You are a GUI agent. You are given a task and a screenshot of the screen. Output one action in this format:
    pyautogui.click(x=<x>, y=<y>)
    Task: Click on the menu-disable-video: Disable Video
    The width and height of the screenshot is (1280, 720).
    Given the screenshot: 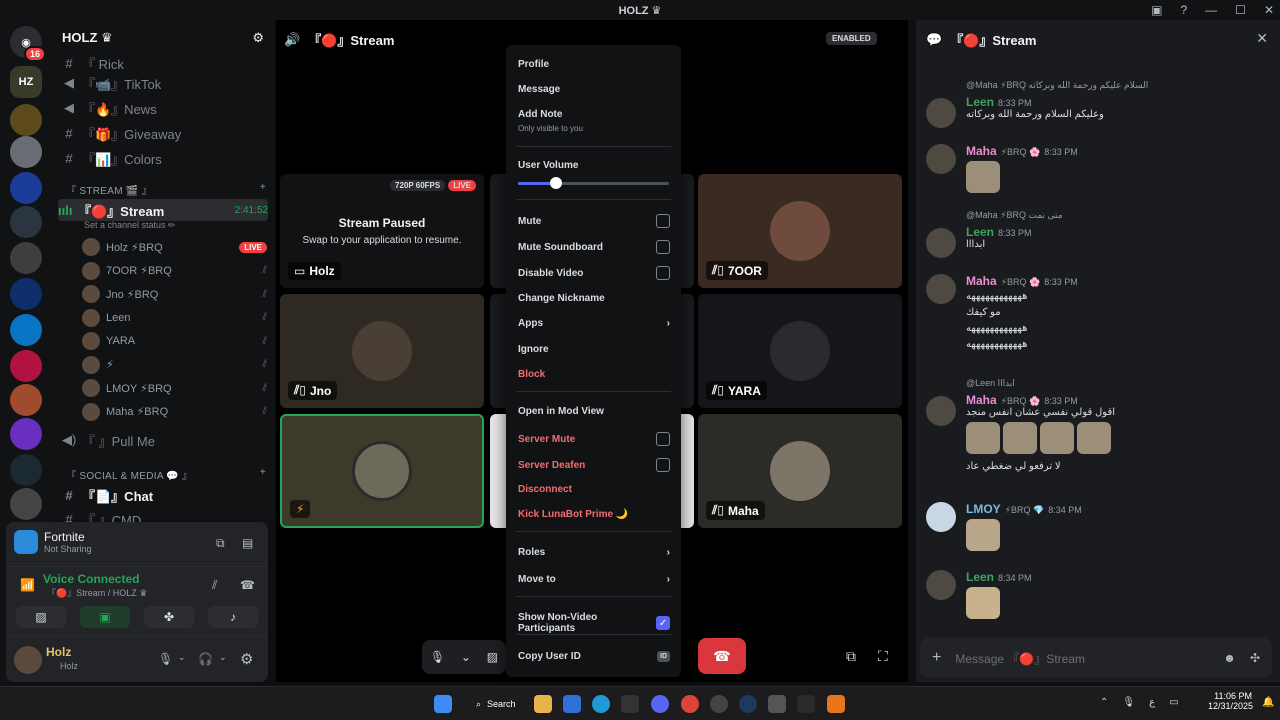 What is the action you would take?
    pyautogui.click(x=594, y=273)
    